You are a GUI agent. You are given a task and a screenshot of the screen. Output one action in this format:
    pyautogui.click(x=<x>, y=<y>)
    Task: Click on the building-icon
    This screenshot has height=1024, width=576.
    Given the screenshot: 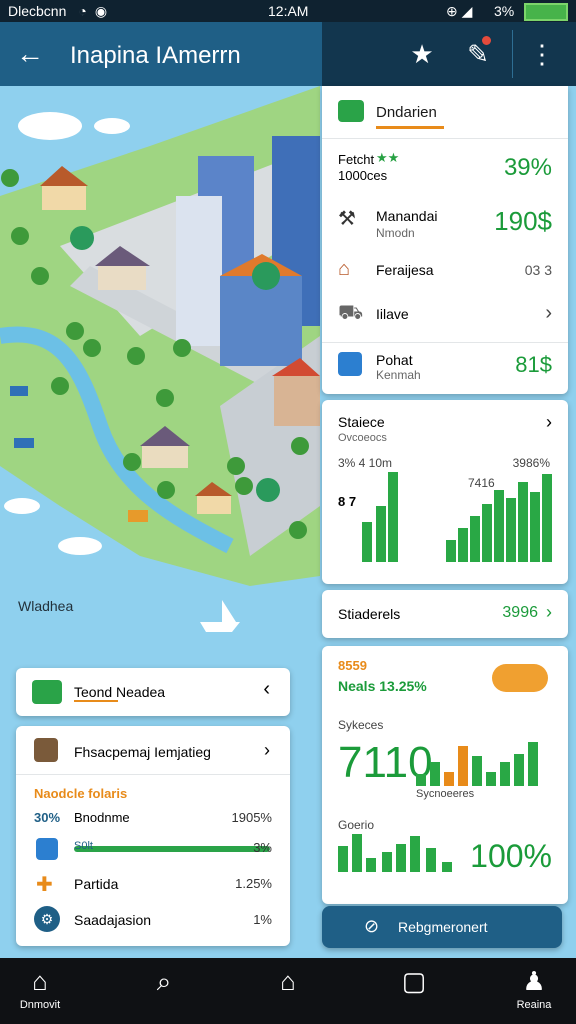 What is the action you would take?
    pyautogui.click(x=46, y=750)
    